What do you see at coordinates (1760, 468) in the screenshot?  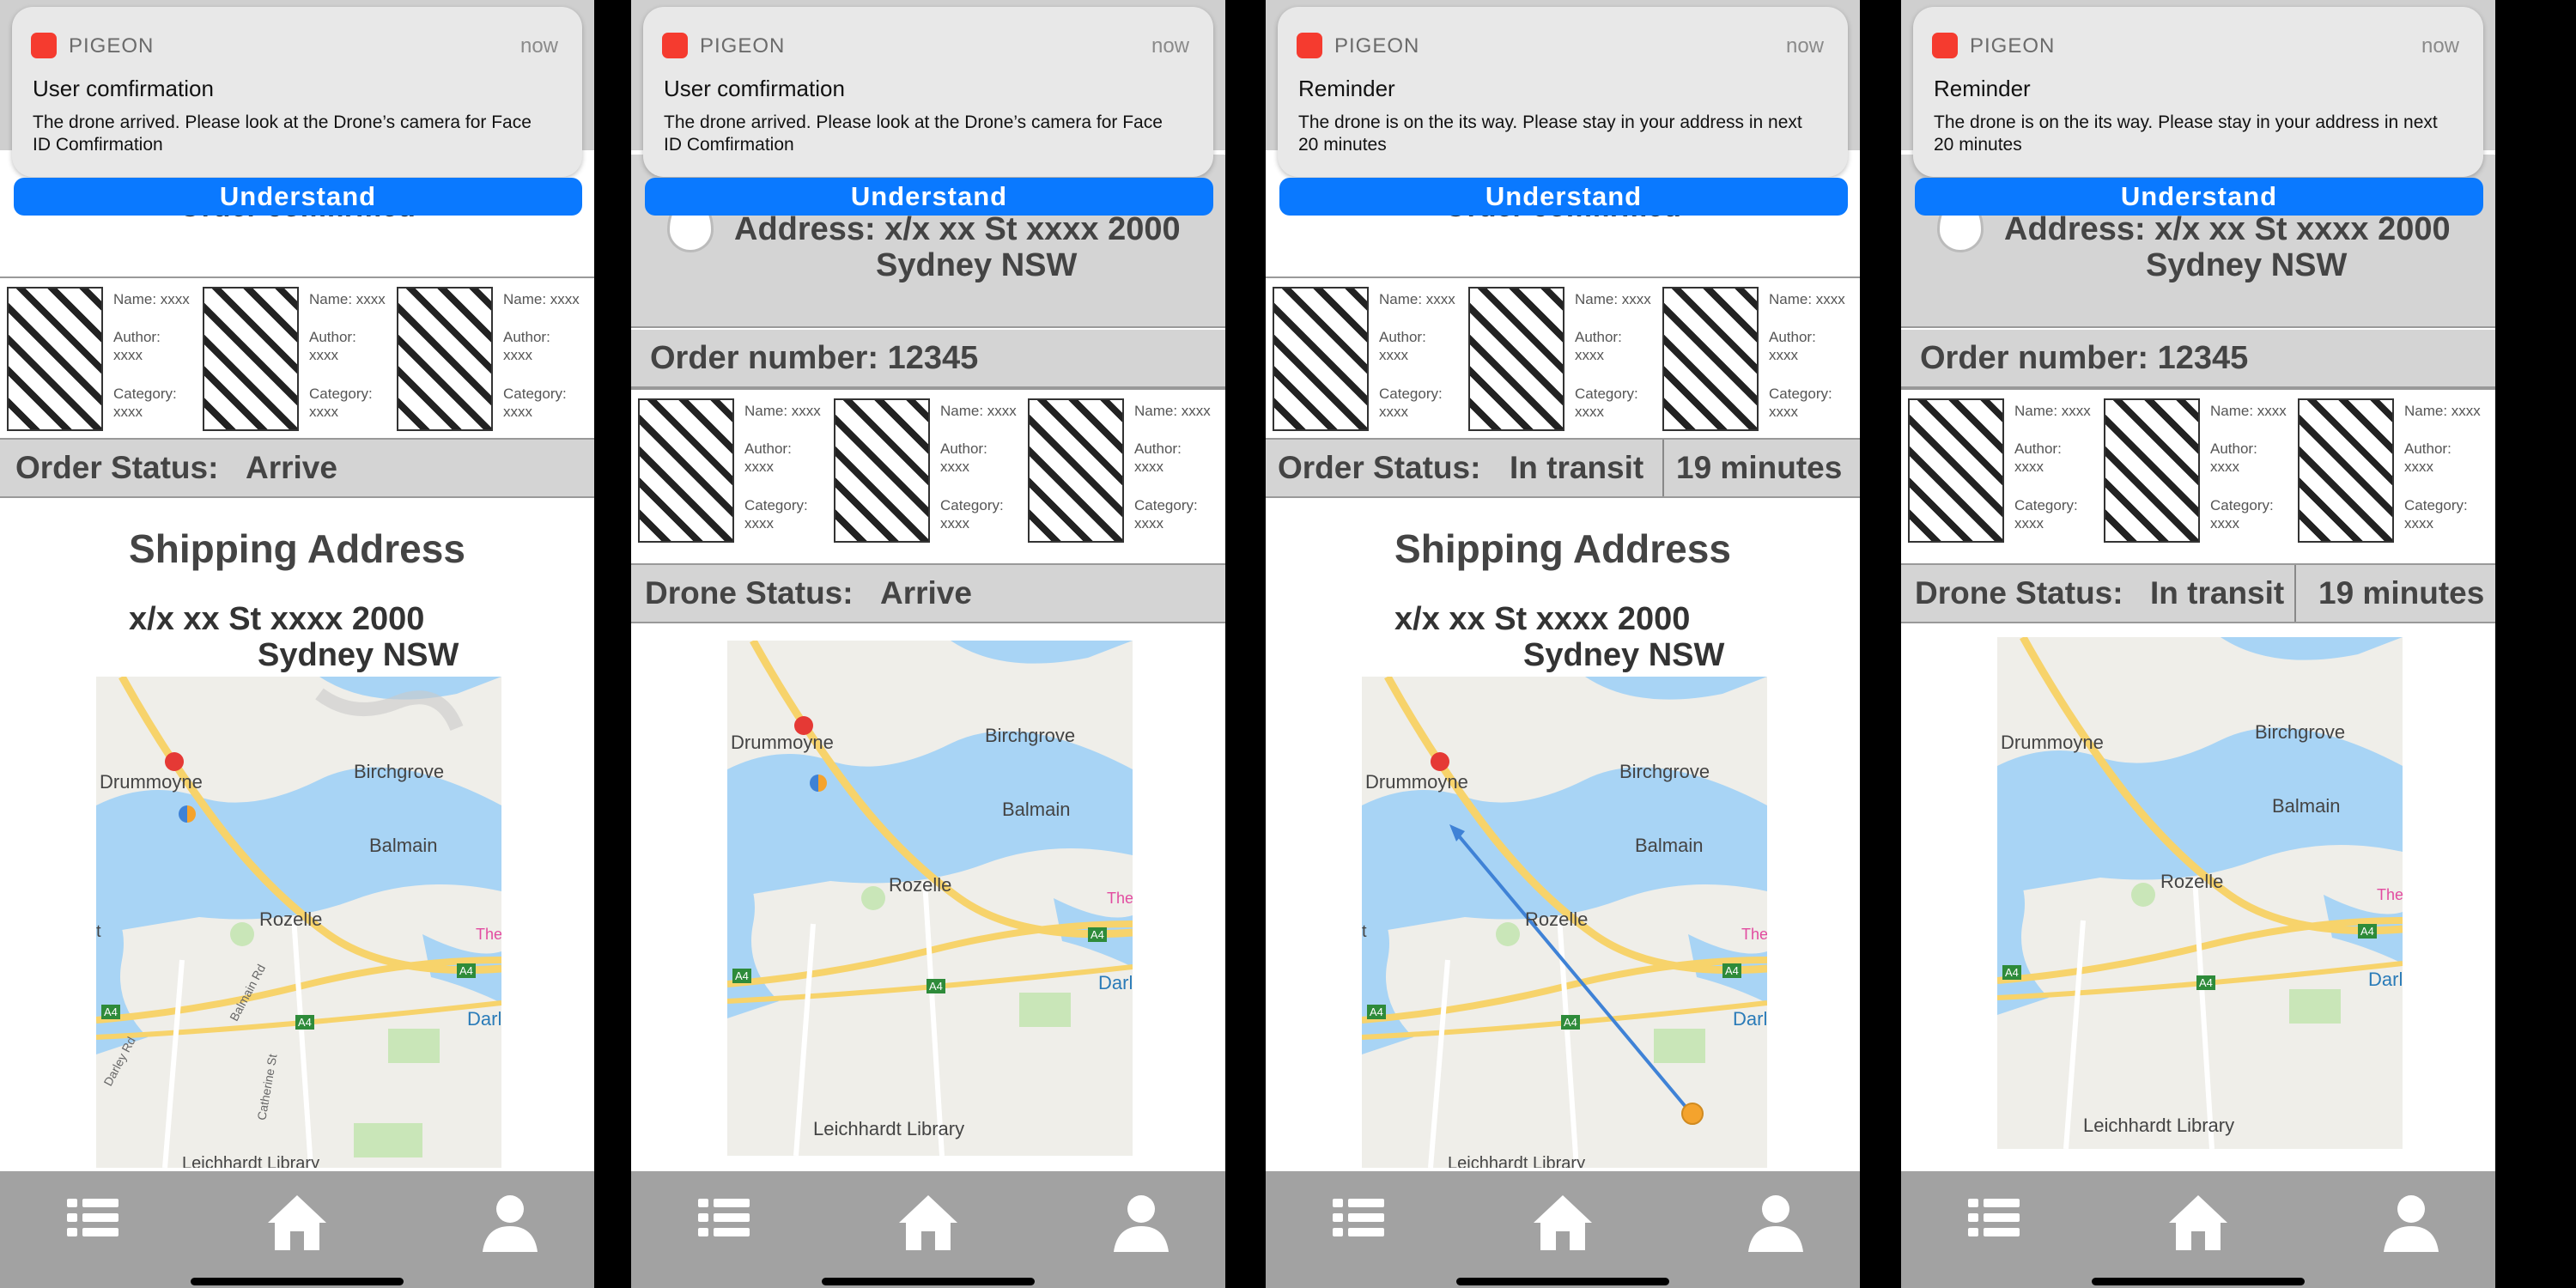 I see `status-eta: 19 minutes` at bounding box center [1760, 468].